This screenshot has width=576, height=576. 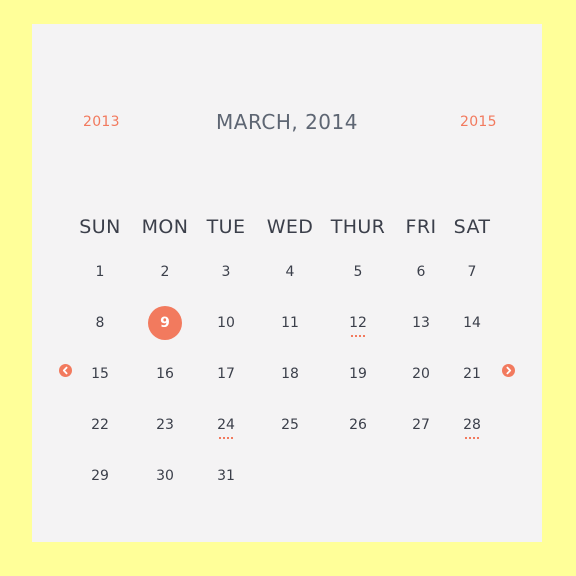 I want to click on day-cell: 3, so click(x=226, y=272).